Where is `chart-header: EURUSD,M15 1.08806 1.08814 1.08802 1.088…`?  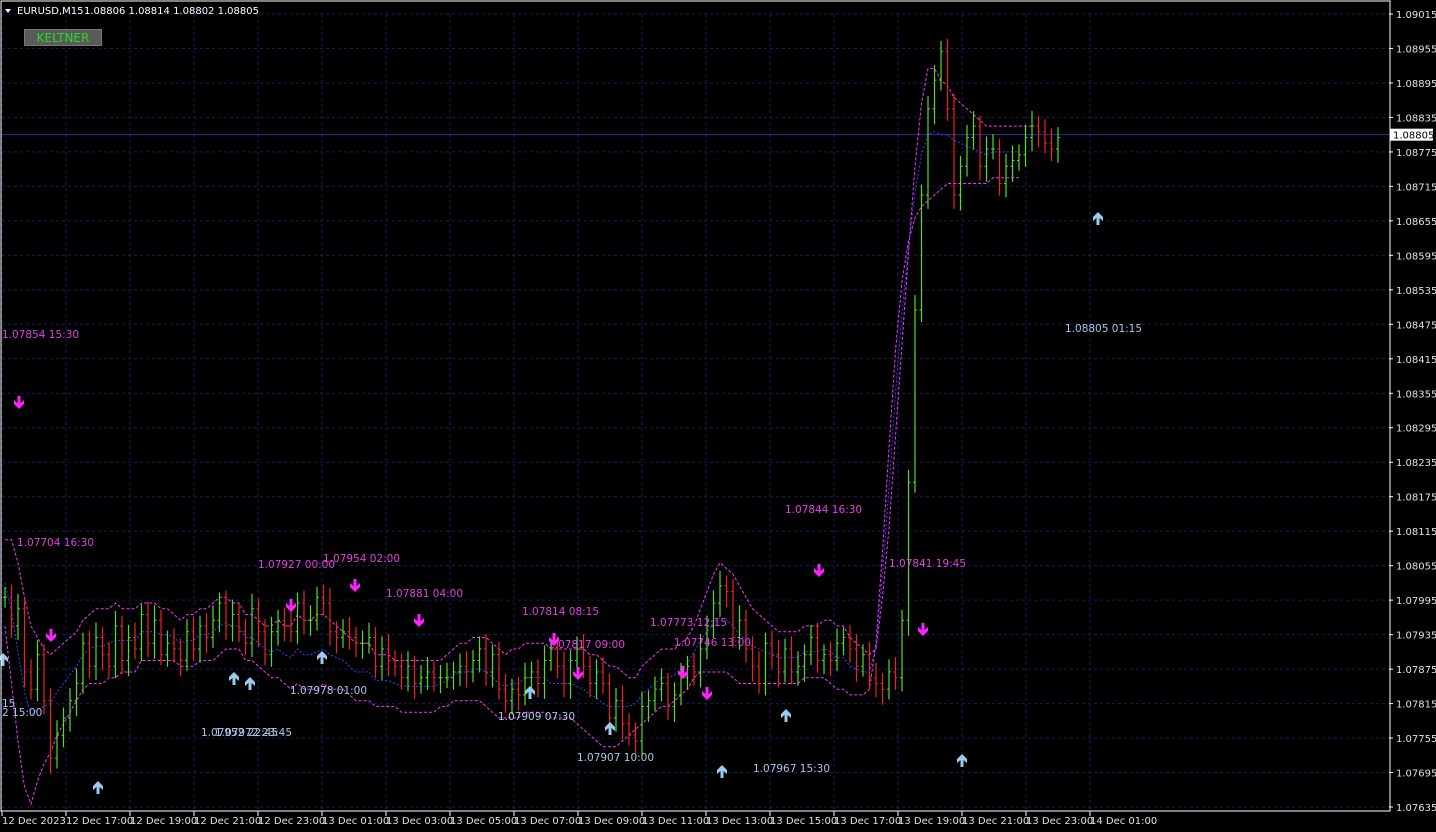
chart-header: EURUSD,M15 1.08806 1.08814 1.08802 1.088… is located at coordinates (132, 11).